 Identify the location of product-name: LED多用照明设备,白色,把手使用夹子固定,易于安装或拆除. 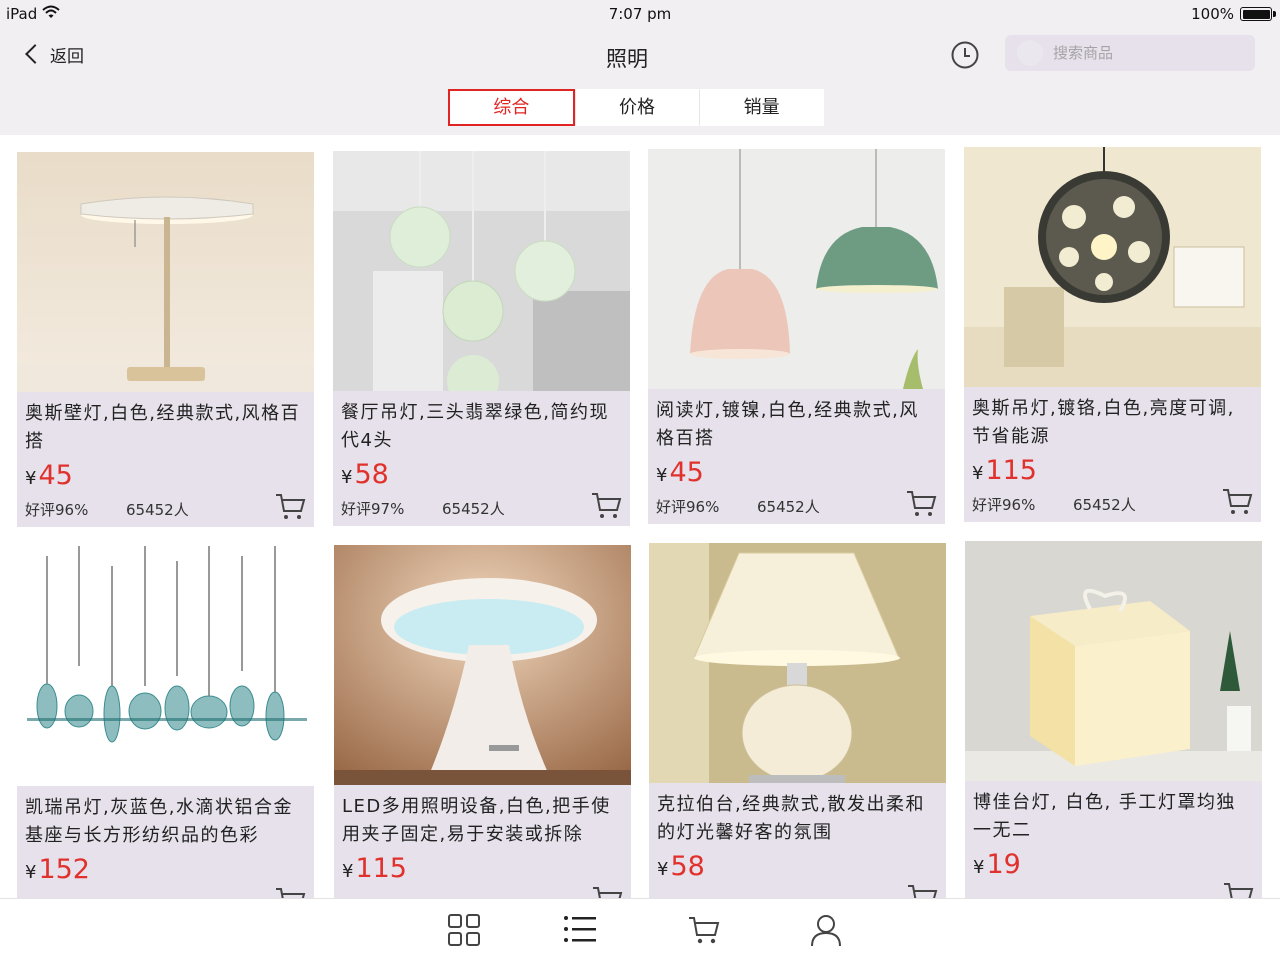
(476, 820).